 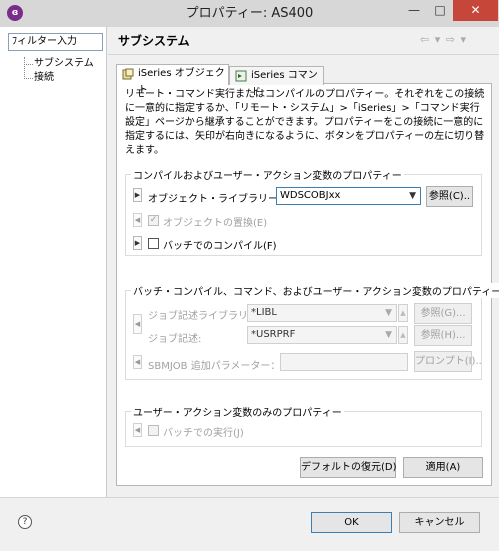 I want to click on apply-button: 適用(A), so click(x=443, y=467).